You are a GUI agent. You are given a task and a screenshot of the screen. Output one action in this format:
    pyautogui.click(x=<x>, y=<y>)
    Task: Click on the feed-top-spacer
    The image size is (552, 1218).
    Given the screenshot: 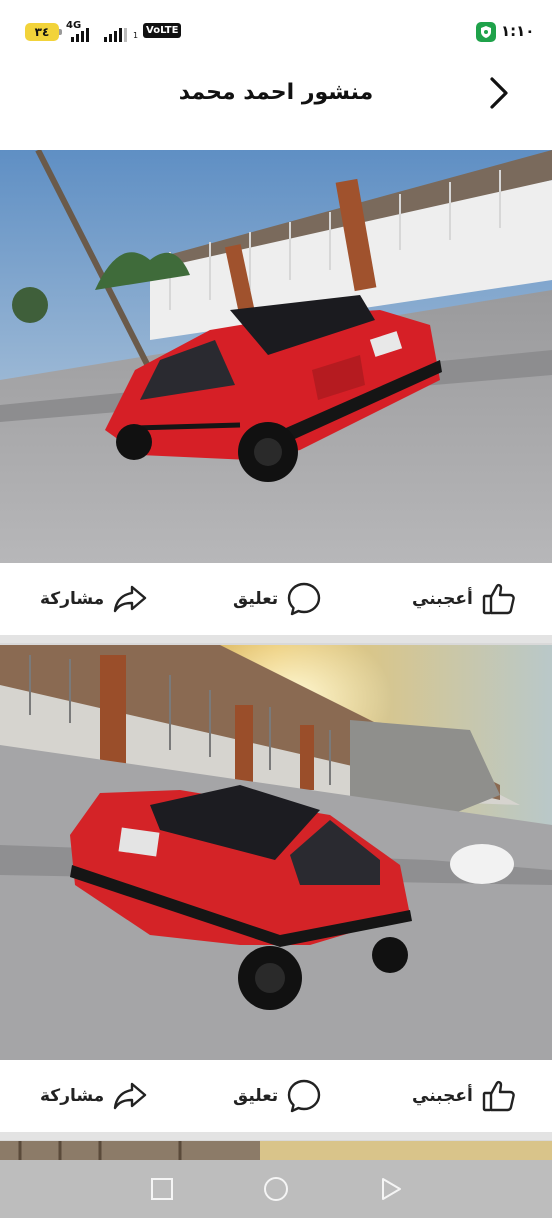 What is the action you would take?
    pyautogui.click(x=276, y=140)
    